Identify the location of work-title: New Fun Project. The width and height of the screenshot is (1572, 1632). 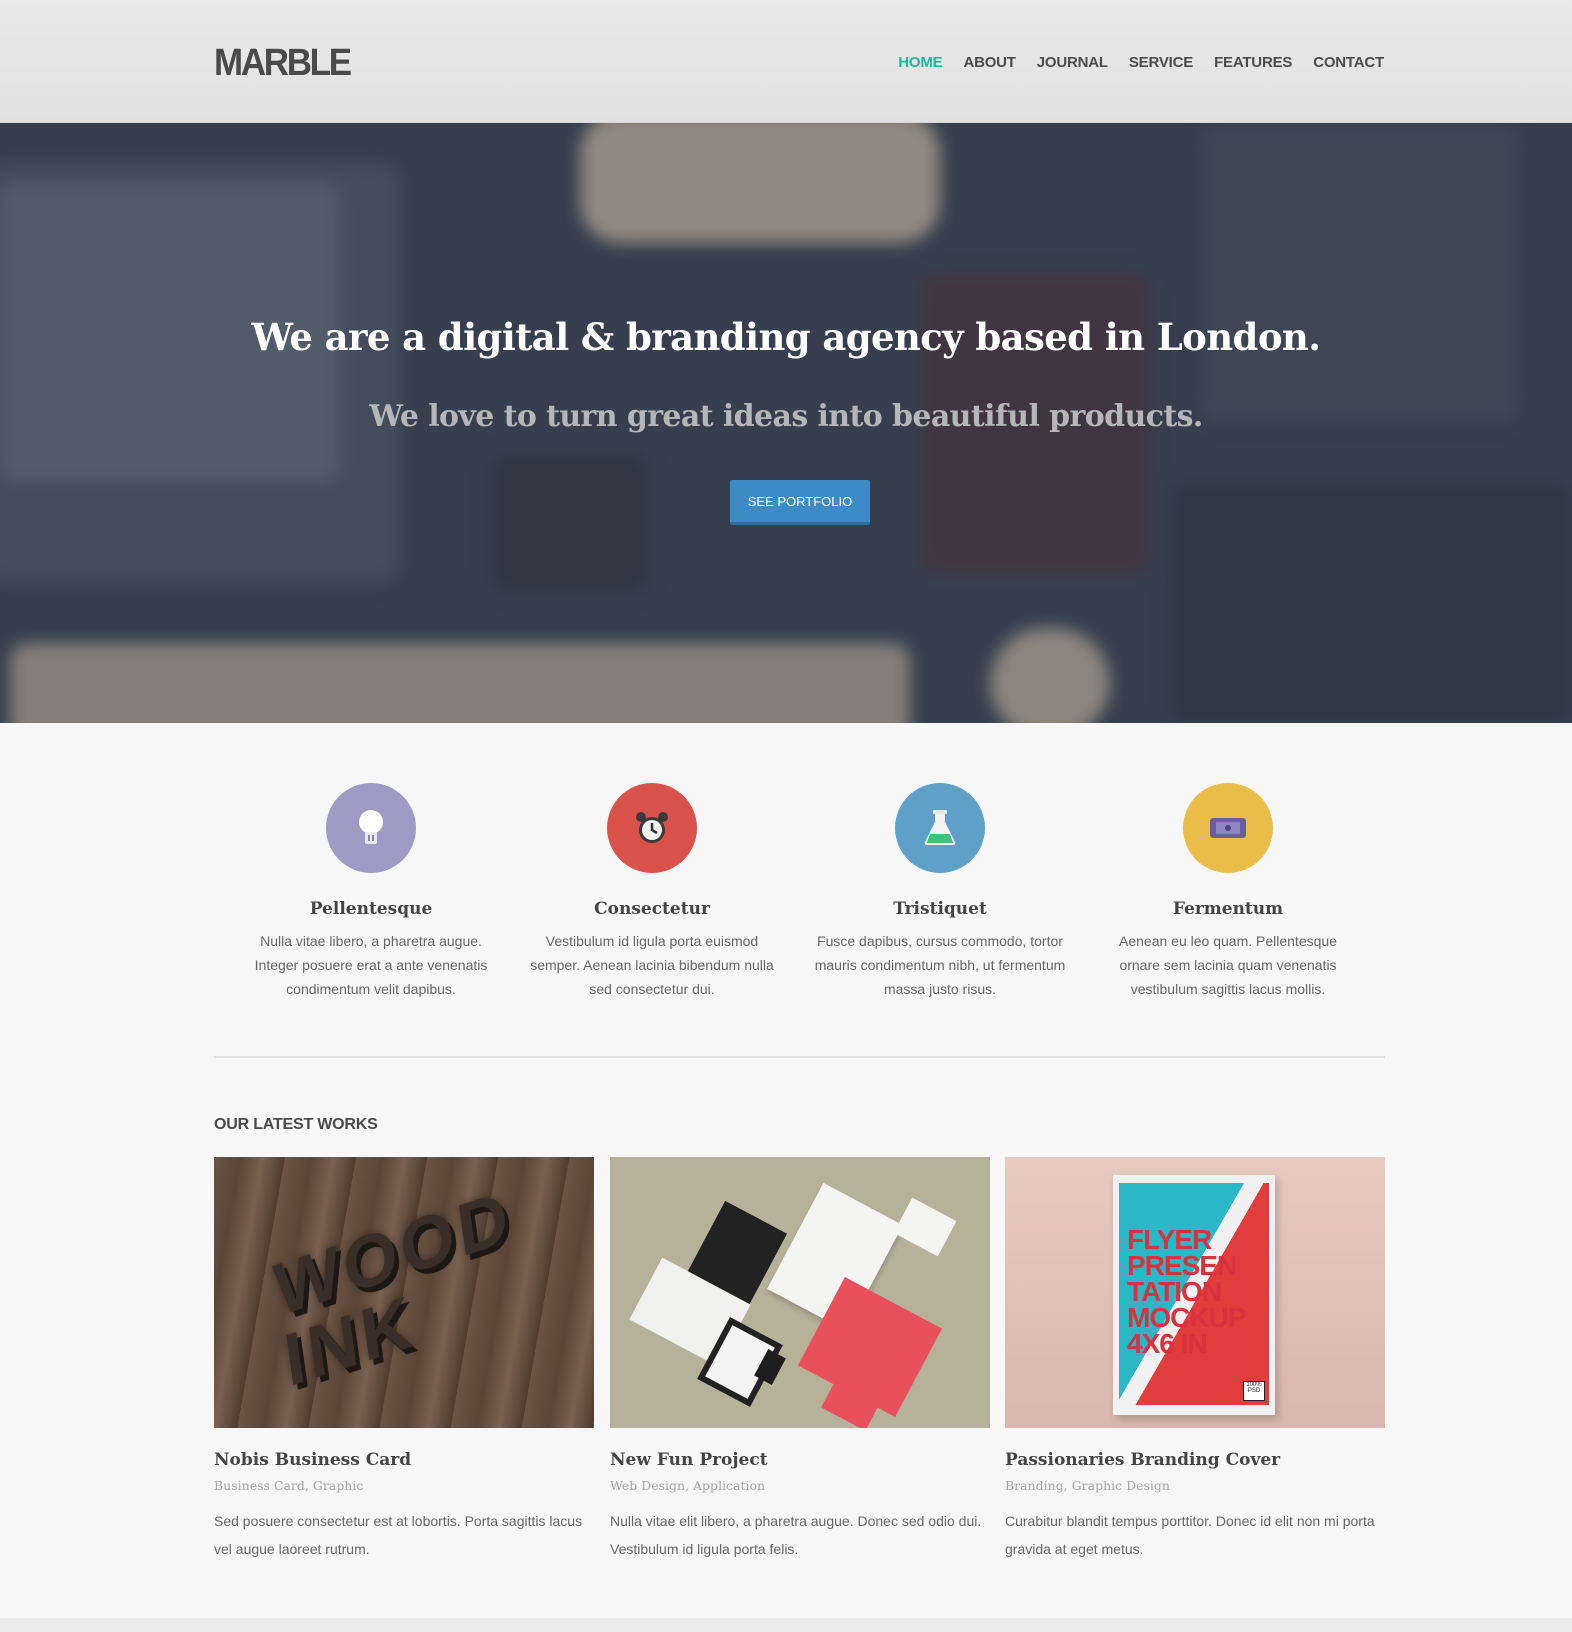
(800, 1460).